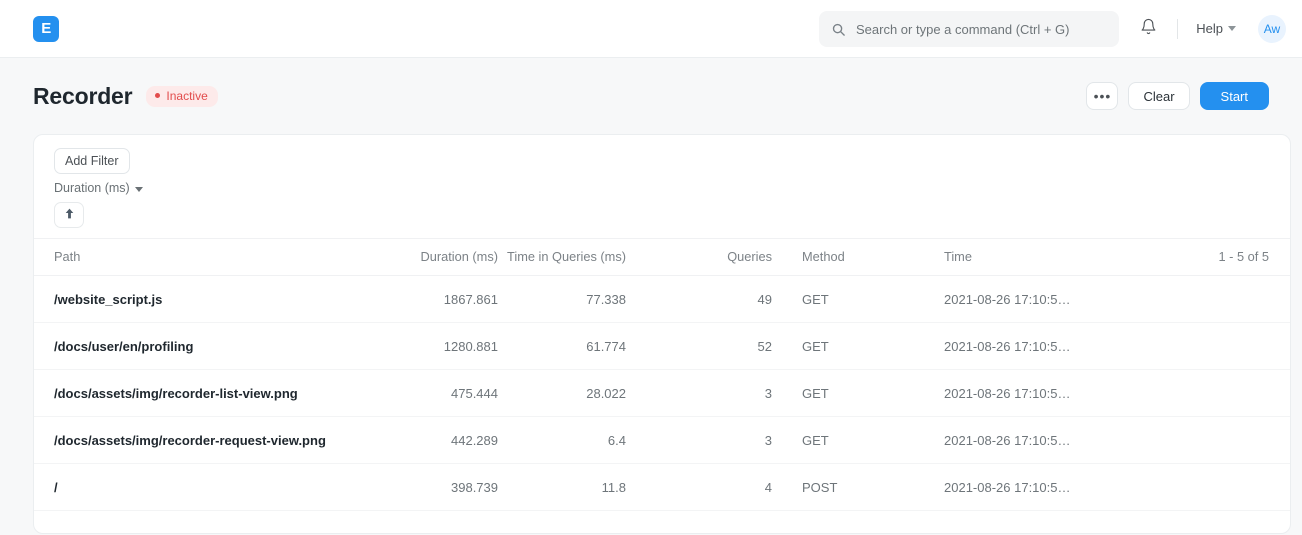 Image resolution: width=1302 pixels, height=535 pixels. Describe the element at coordinates (1178, 28) in the screenshot. I see `navbar-divider` at that location.